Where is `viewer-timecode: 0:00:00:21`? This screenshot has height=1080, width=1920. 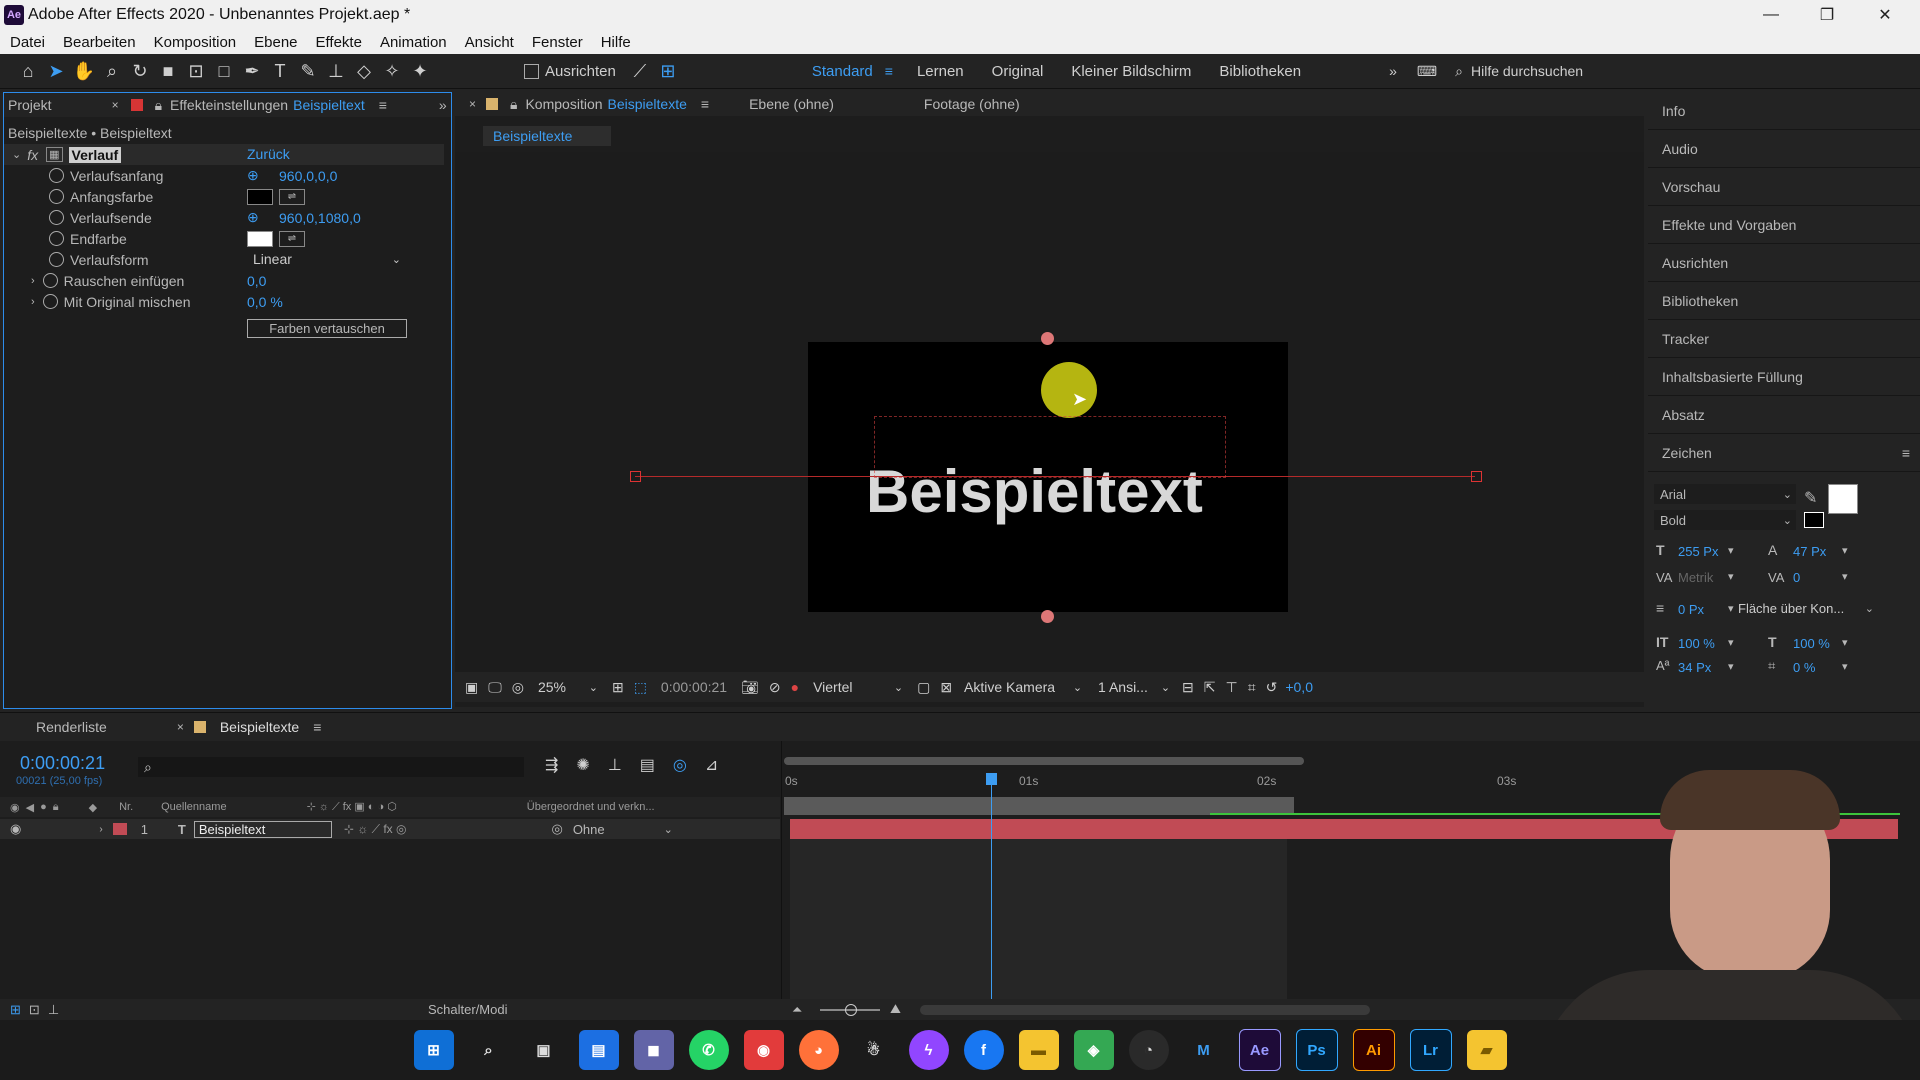
viewer-timecode: 0:00:00:21 is located at coordinates (694, 687).